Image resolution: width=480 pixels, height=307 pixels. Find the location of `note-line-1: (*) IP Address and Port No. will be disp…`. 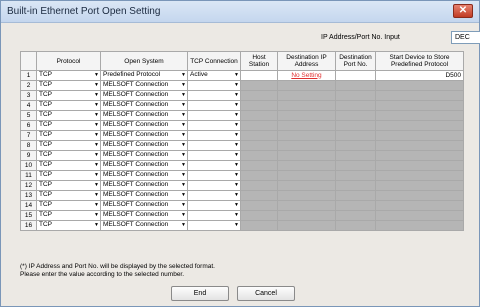

note-line-1: (*) IP Address and Port No. will be disp… is located at coordinates (117, 266).